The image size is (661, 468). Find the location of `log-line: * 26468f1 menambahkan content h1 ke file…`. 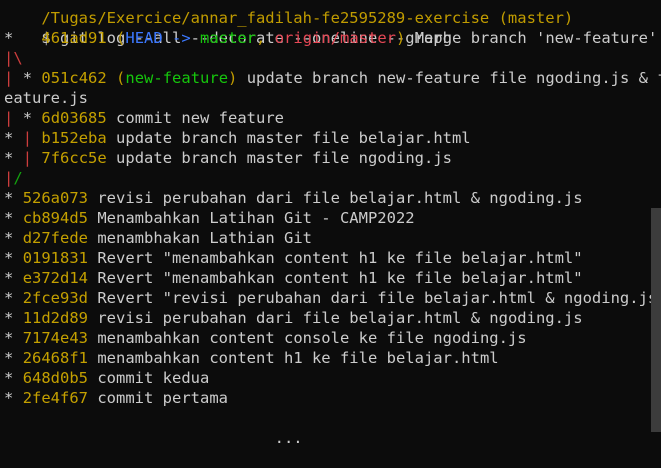

log-line: * 26468f1 menambahkan content h1 ke file… is located at coordinates (326, 358).